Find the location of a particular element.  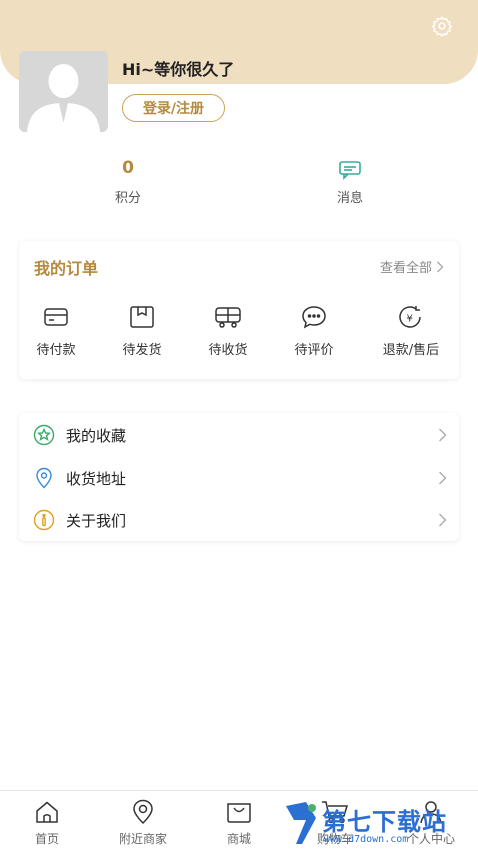

login-register-button: 登录/注册 is located at coordinates (173, 108).